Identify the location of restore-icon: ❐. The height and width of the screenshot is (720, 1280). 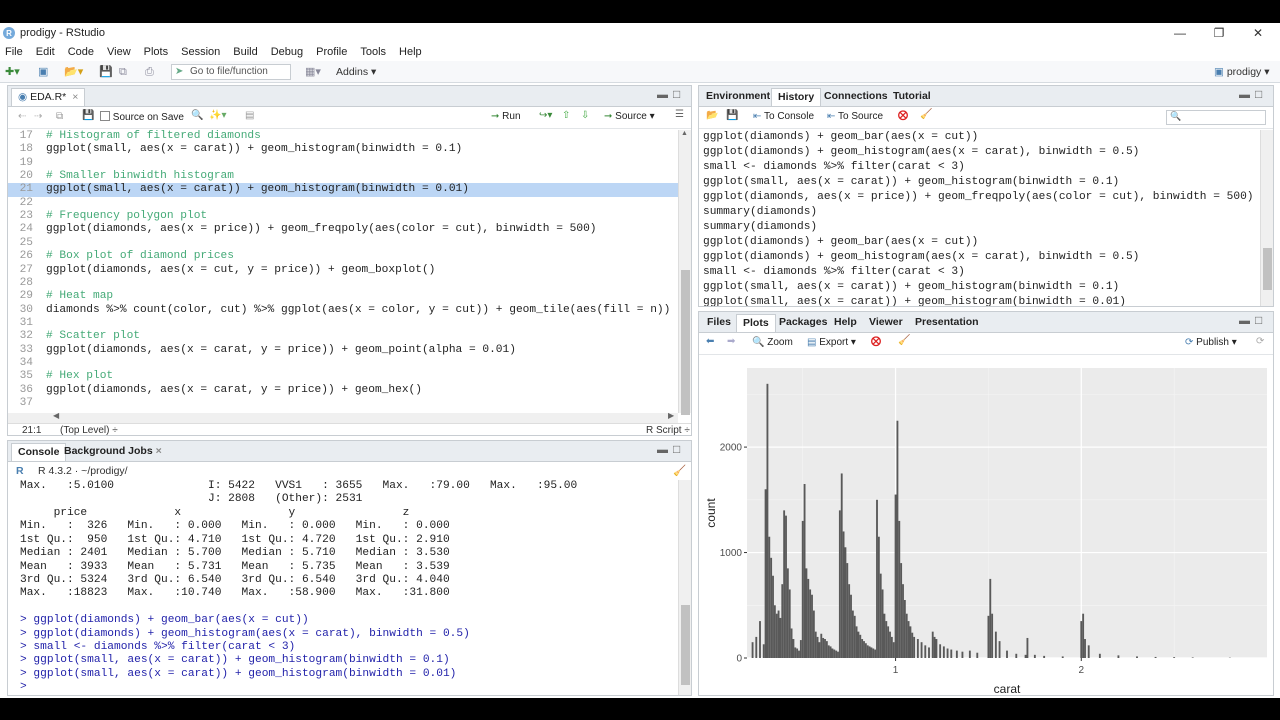
(1219, 33).